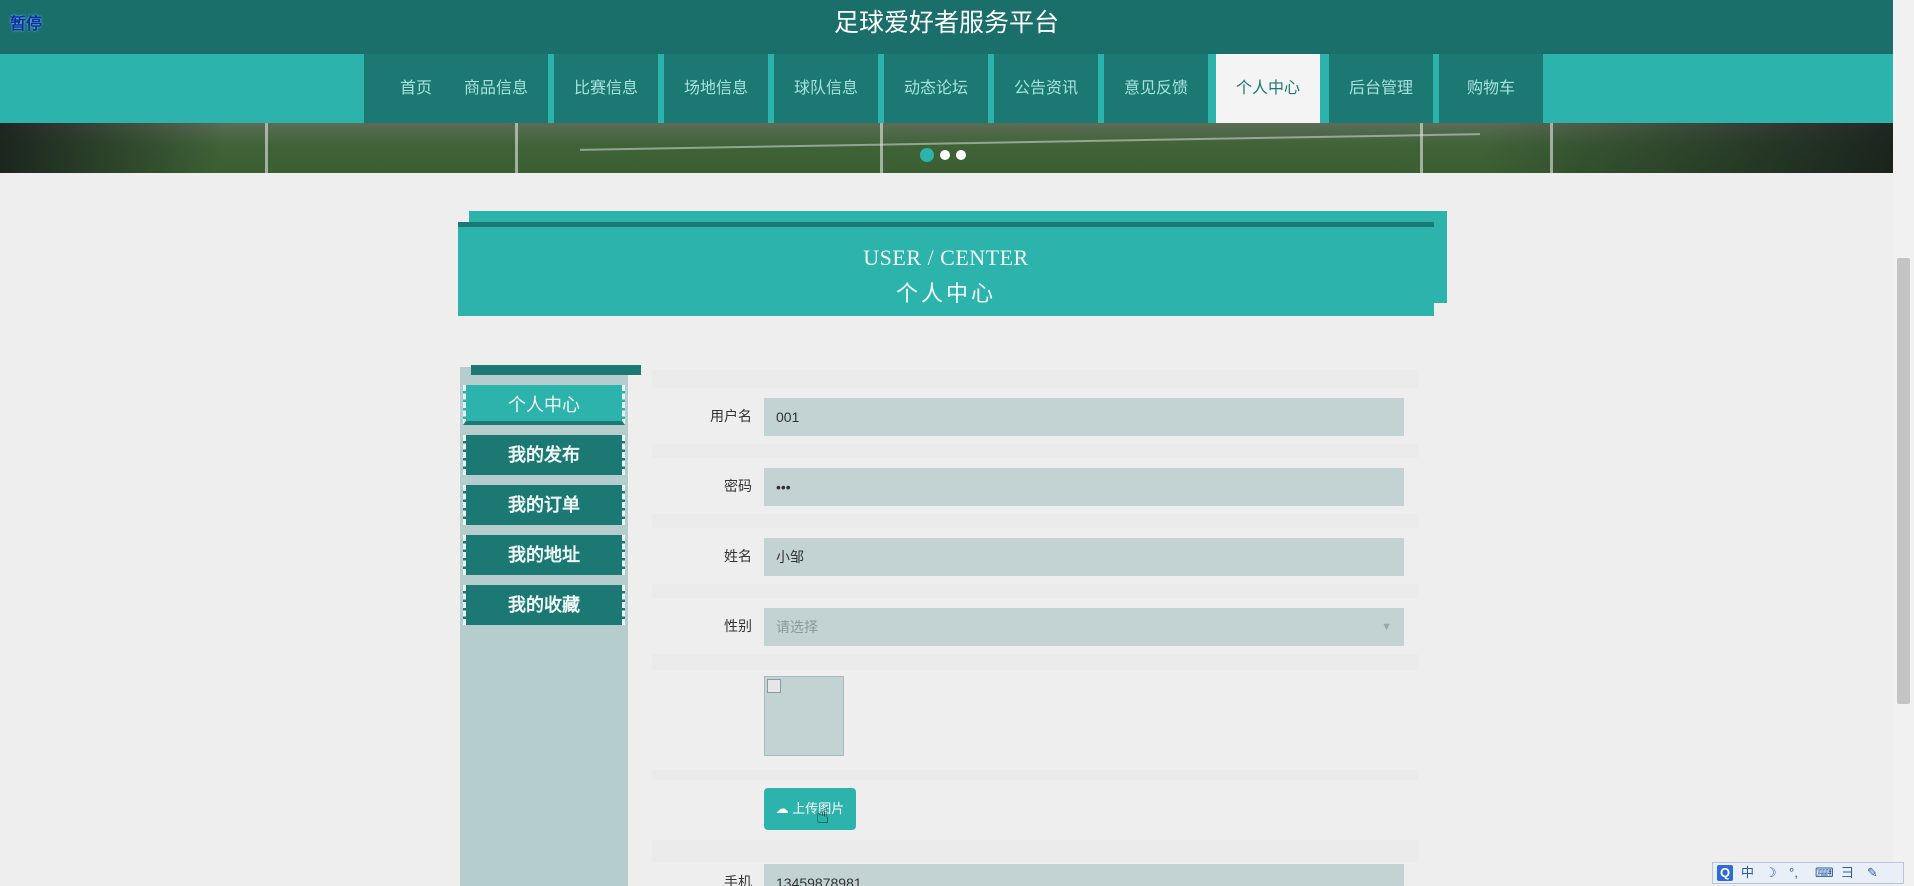  I want to click on hand-cursor-icon: ☝, so click(823, 815).